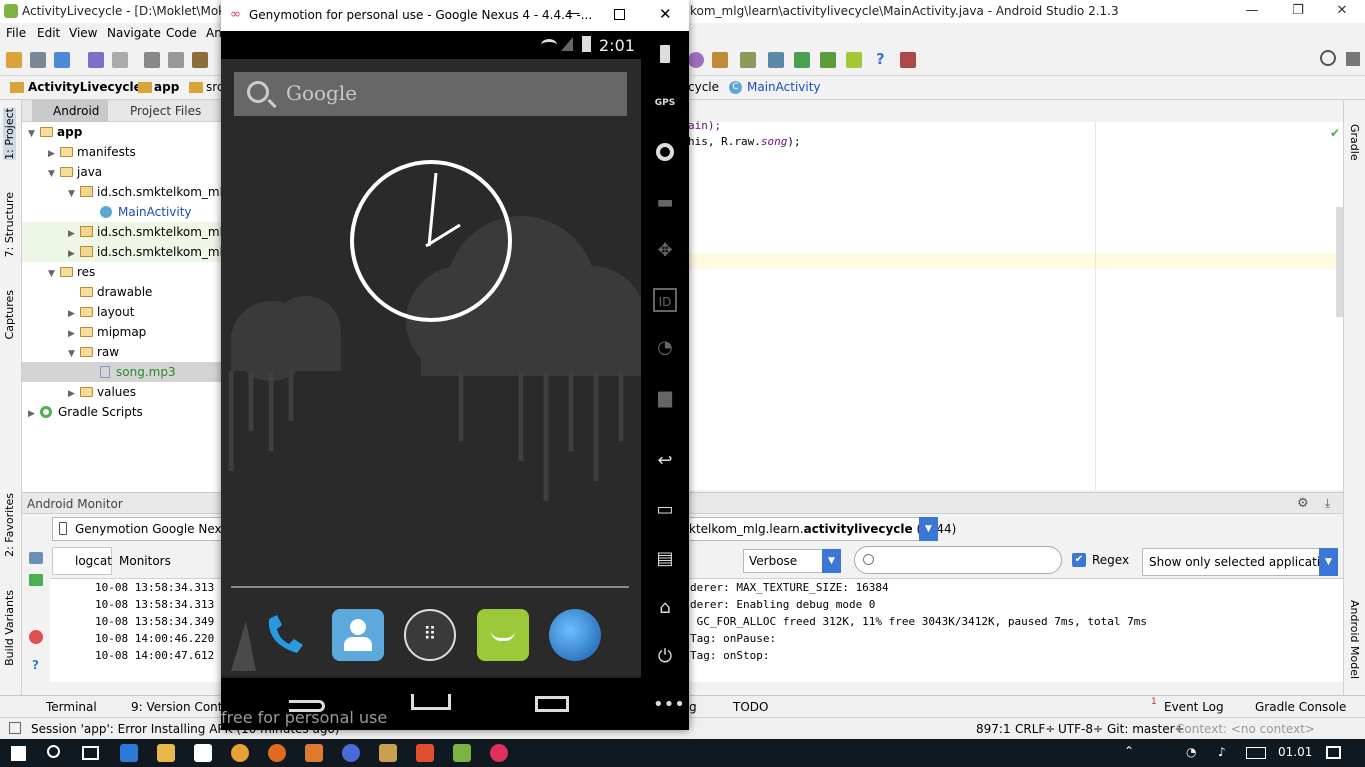  Describe the element at coordinates (573, 13) in the screenshot. I see `geny-minimize-button: —` at that location.